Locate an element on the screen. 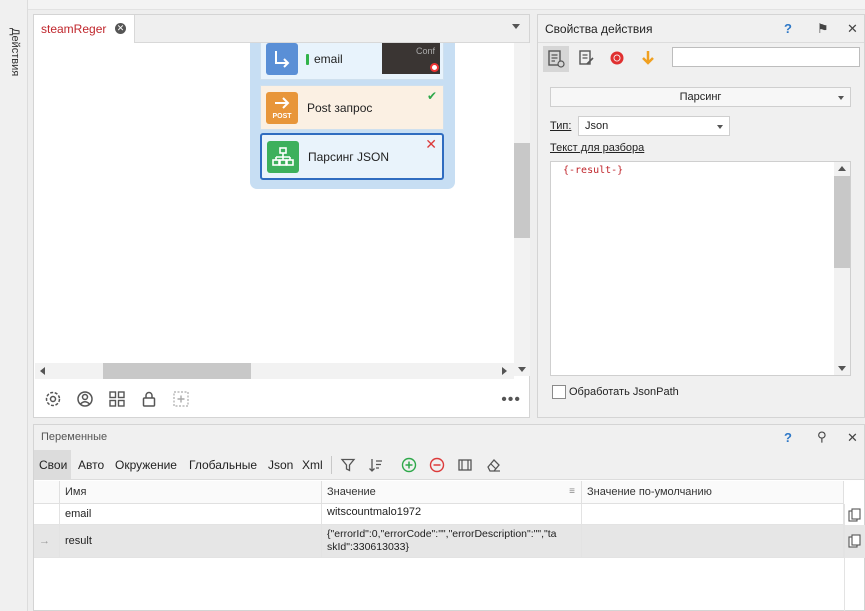 This screenshot has height=611, width=865. action-block-post-request: POST Post запрос ✔ is located at coordinates (352, 107).